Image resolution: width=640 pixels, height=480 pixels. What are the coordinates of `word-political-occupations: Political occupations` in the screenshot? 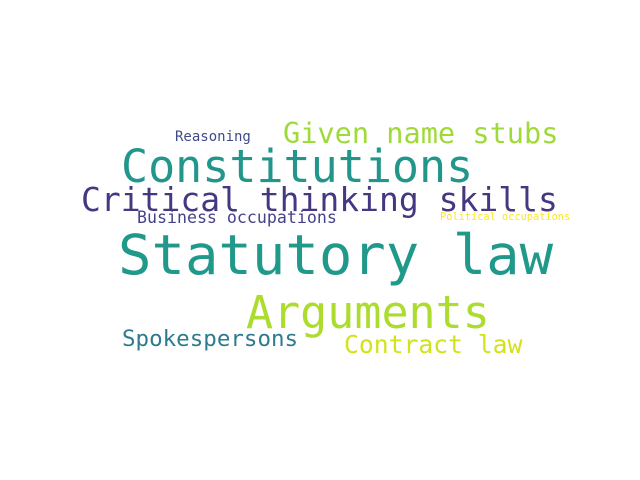 It's located at (505, 217).